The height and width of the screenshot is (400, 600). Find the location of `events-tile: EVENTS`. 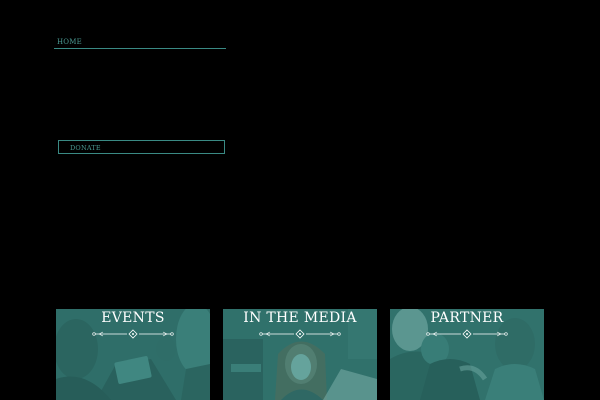

events-tile: EVENTS is located at coordinates (133, 354).